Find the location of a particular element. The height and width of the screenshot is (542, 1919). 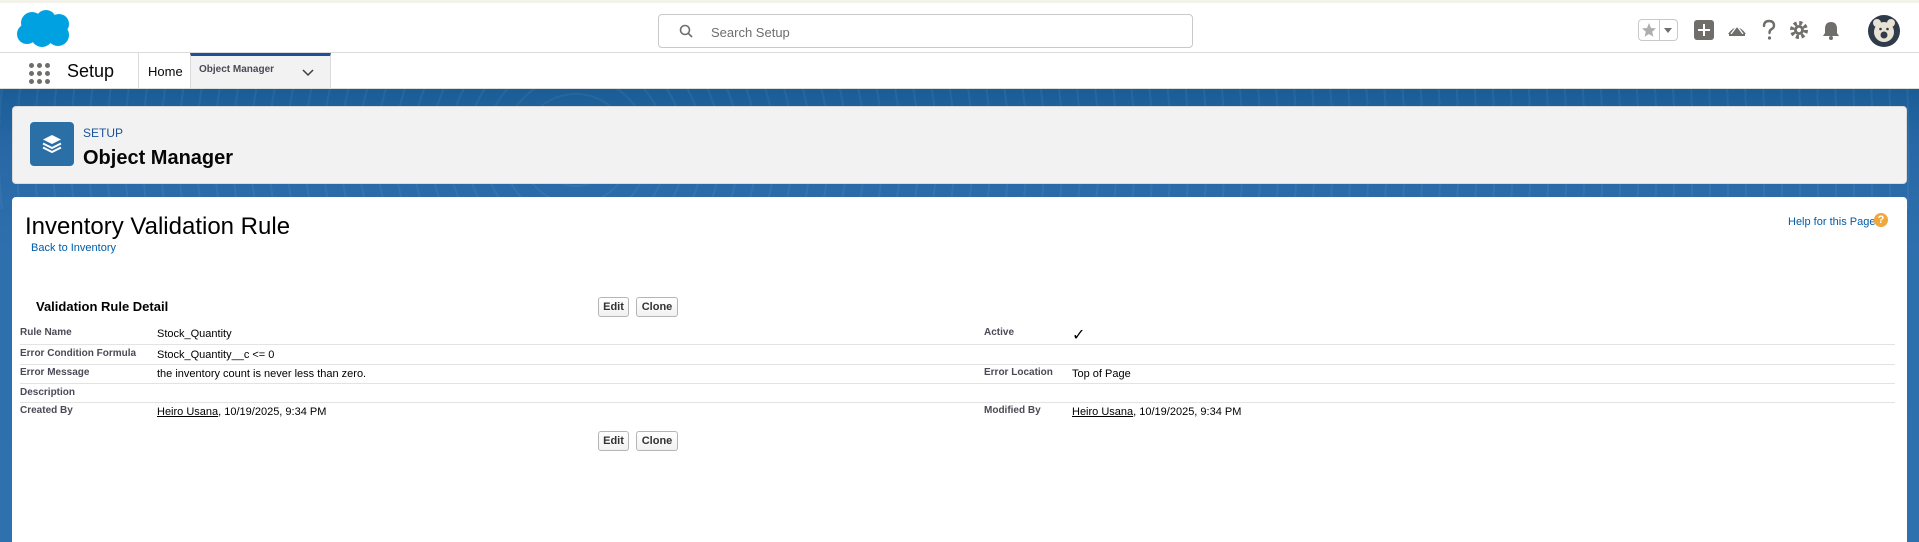

rule-name-label: Rule Name is located at coordinates (46, 332).